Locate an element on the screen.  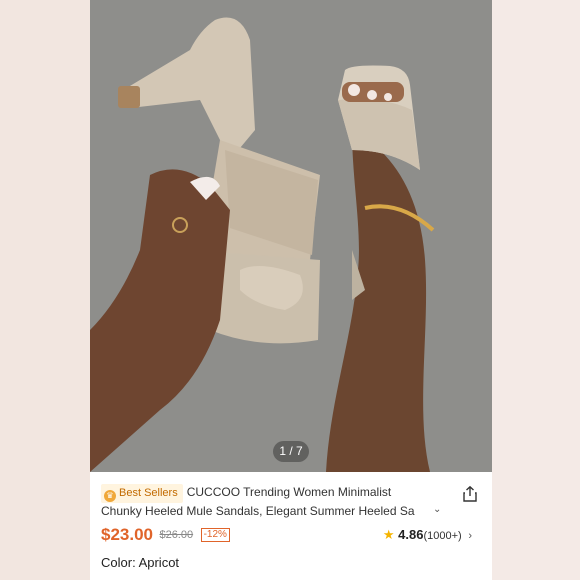
best-sellers-badge: ♛ Best Sellers is located at coordinates (142, 493).